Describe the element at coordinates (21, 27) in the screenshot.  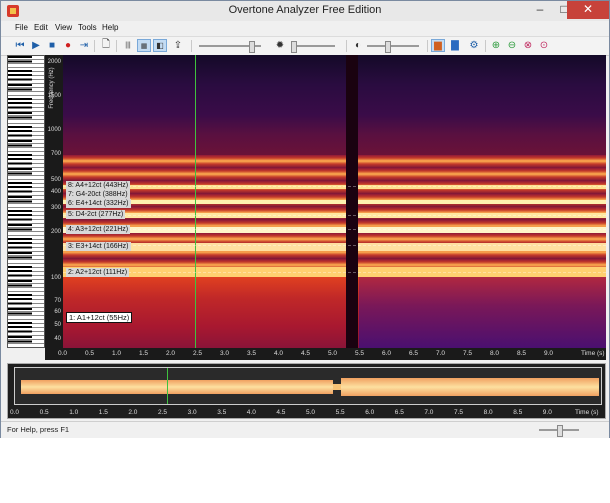
I see `menu-file: File` at that location.